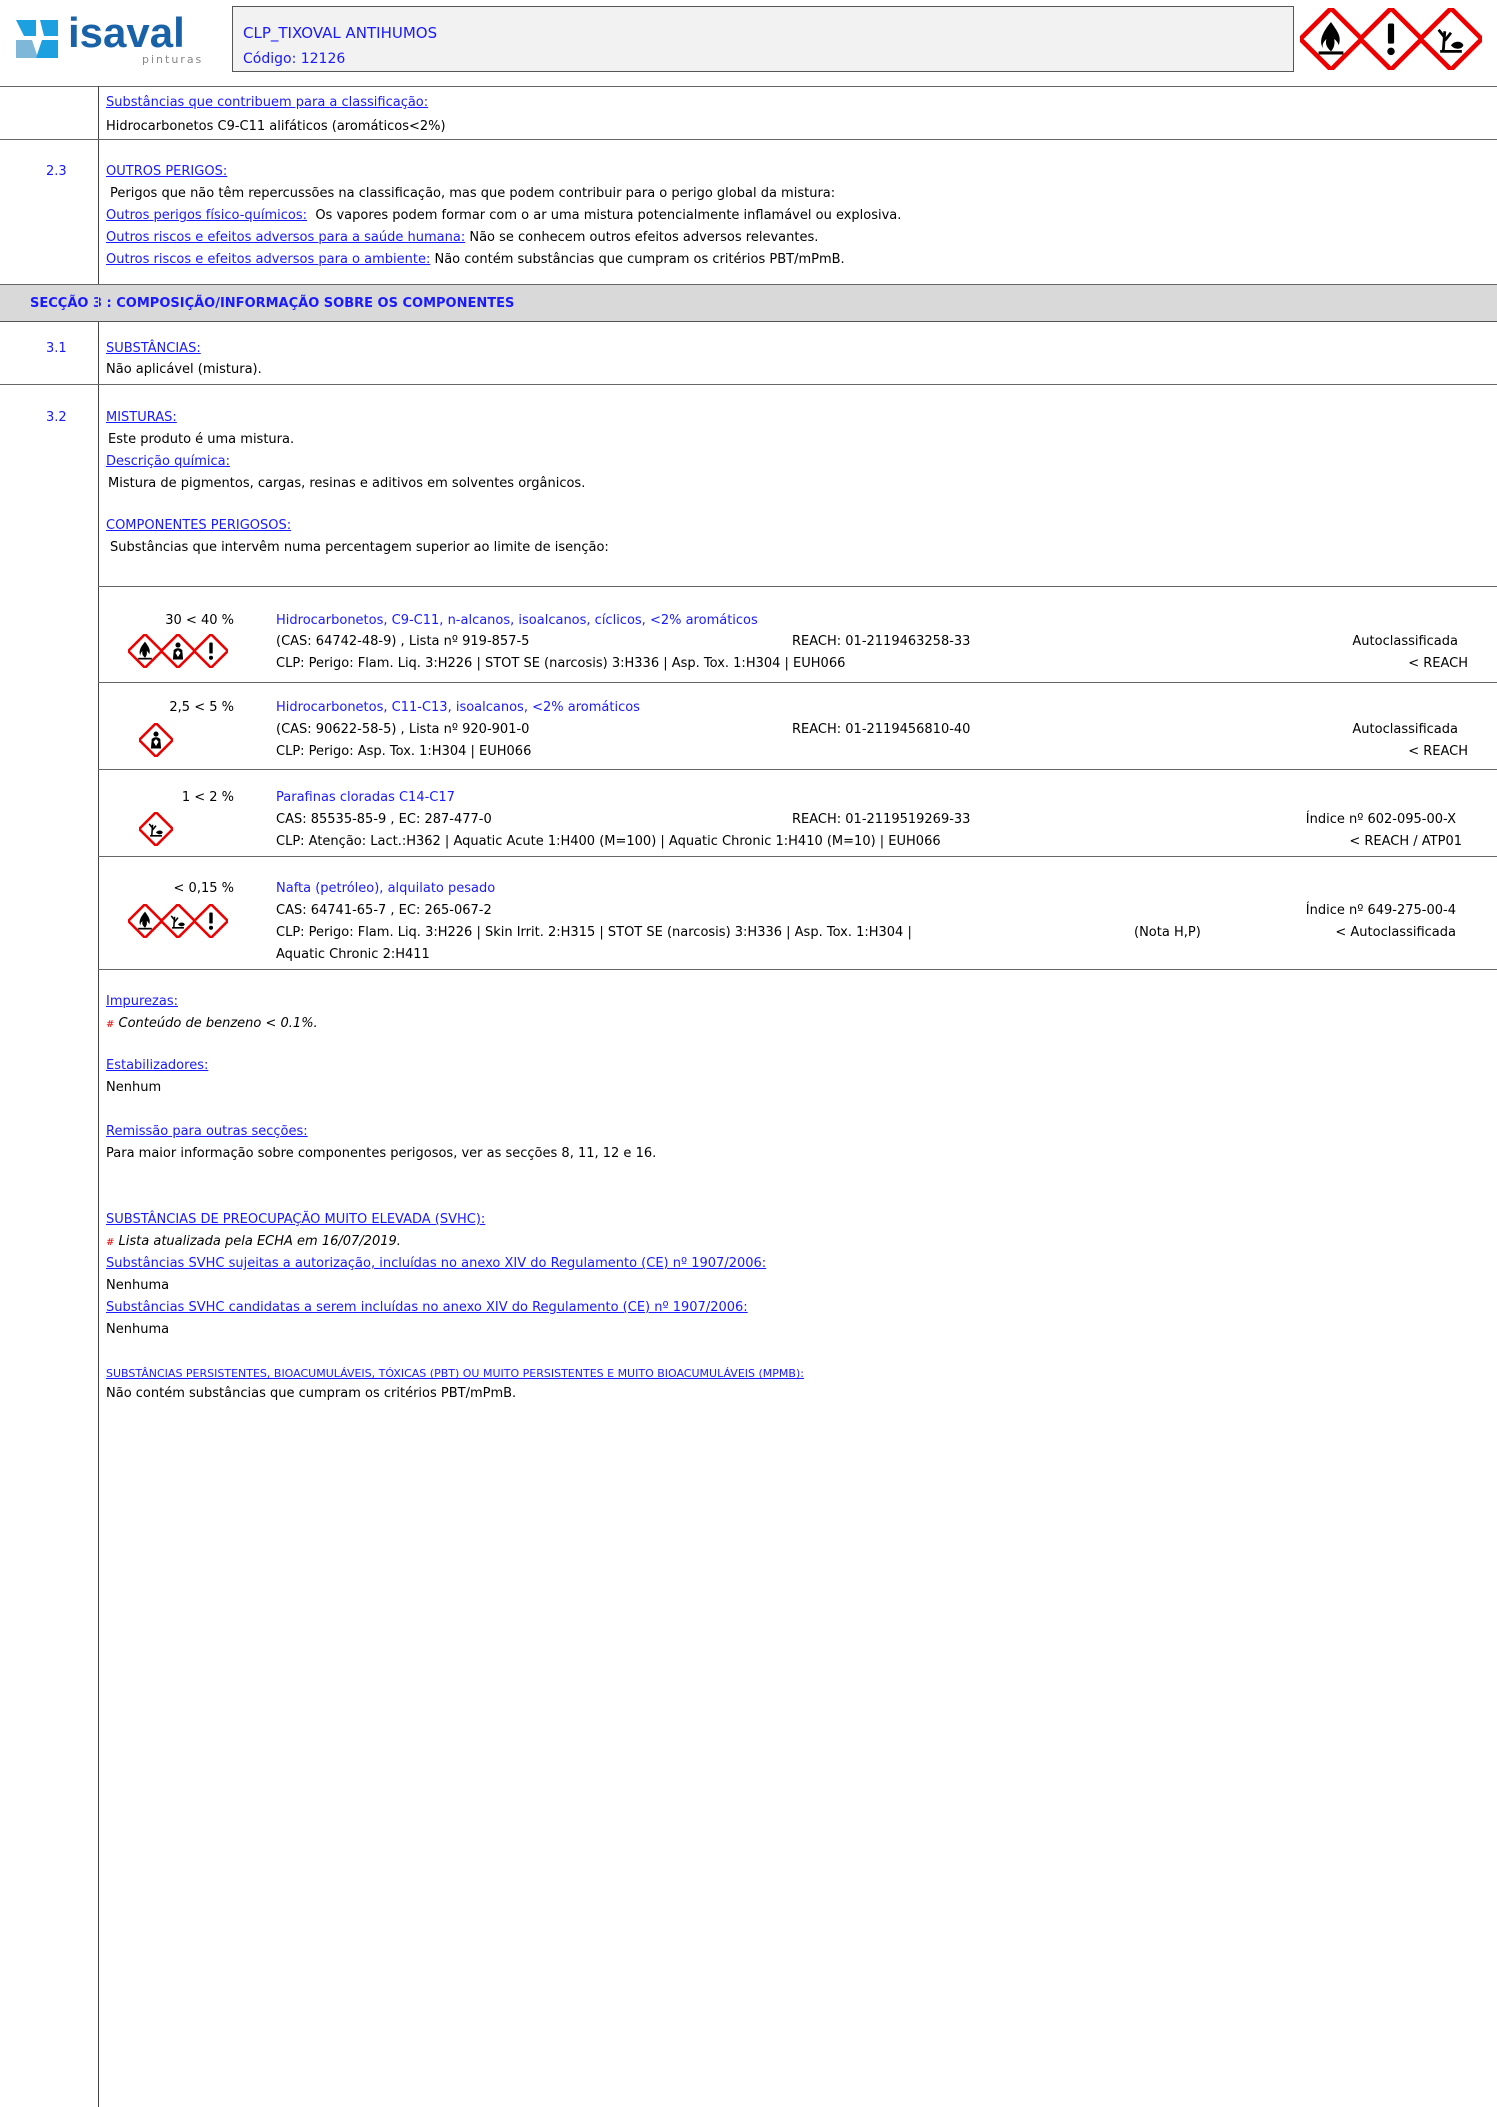 The width and height of the screenshot is (1497, 2107). What do you see at coordinates (184, 369) in the screenshot?
I see `substancias-text: Não aplicável (mistura).` at bounding box center [184, 369].